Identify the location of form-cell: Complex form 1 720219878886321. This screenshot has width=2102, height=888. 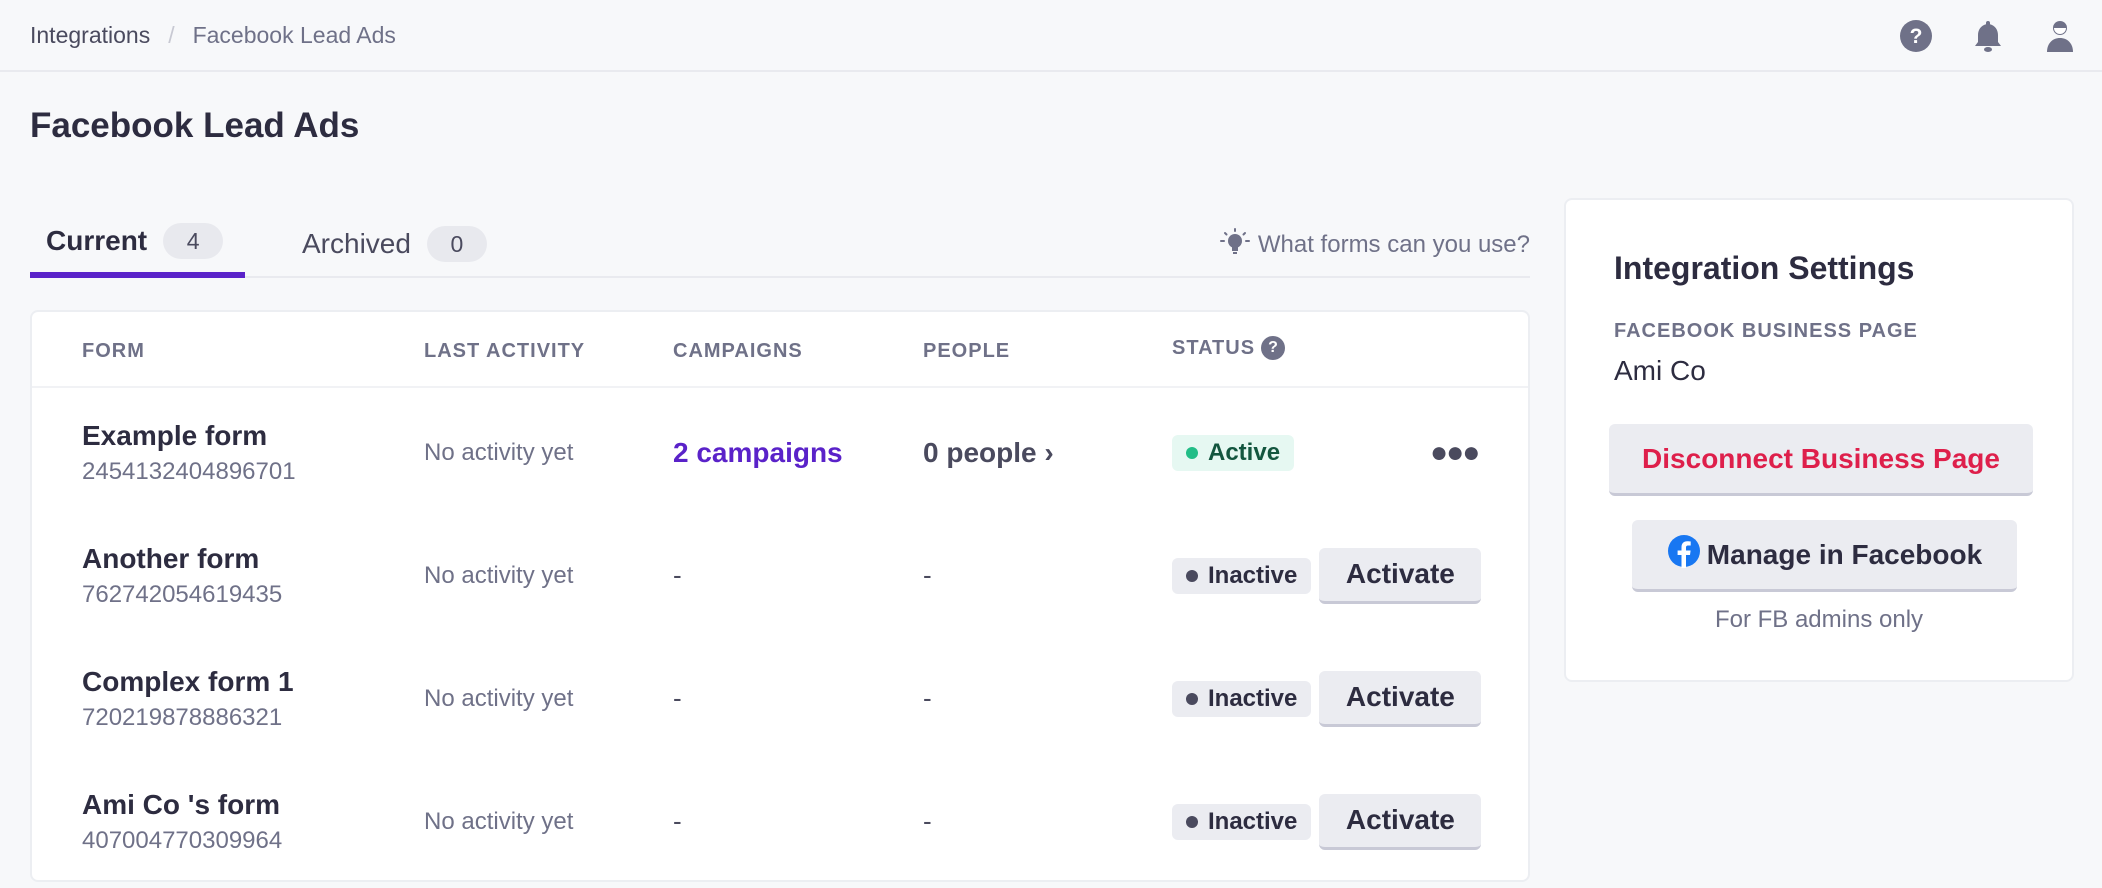
(188, 698).